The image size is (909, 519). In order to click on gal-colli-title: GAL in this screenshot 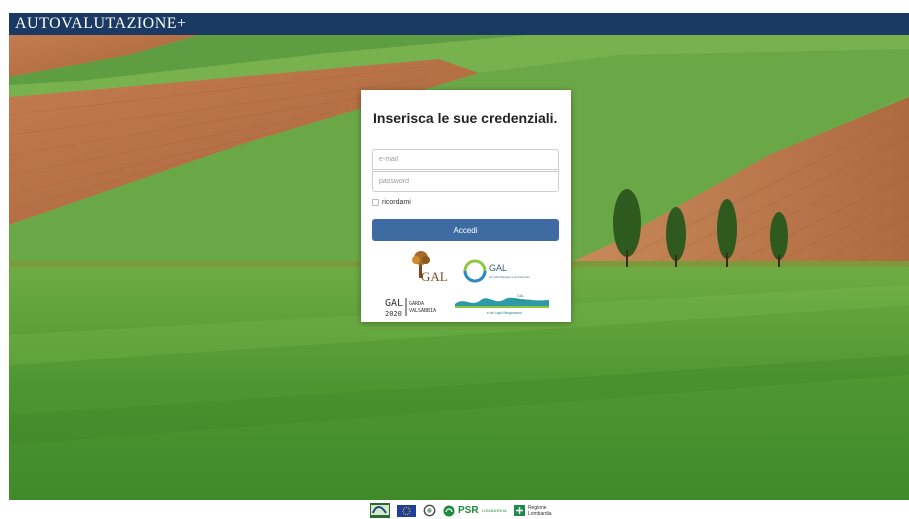, I will do `click(498, 268)`.